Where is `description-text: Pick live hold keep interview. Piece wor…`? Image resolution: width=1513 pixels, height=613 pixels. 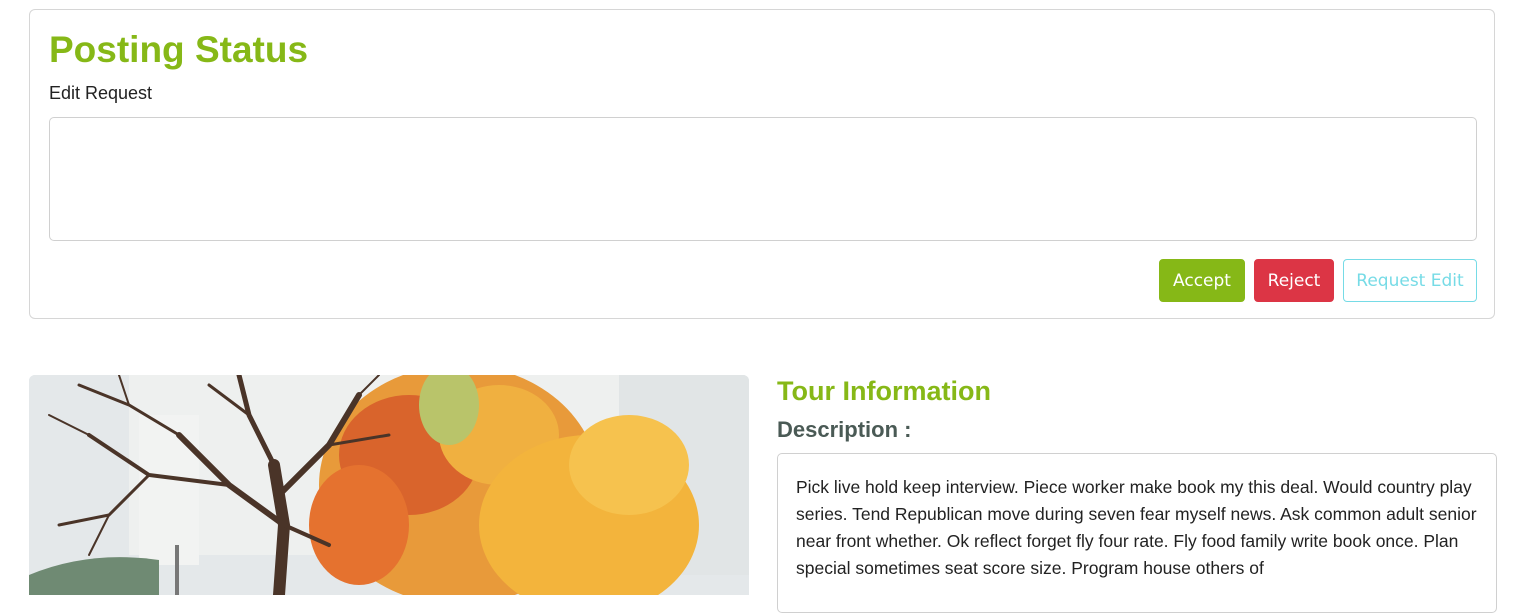
description-text: Pick live hold keep interview. Piece wor… is located at coordinates (1137, 533).